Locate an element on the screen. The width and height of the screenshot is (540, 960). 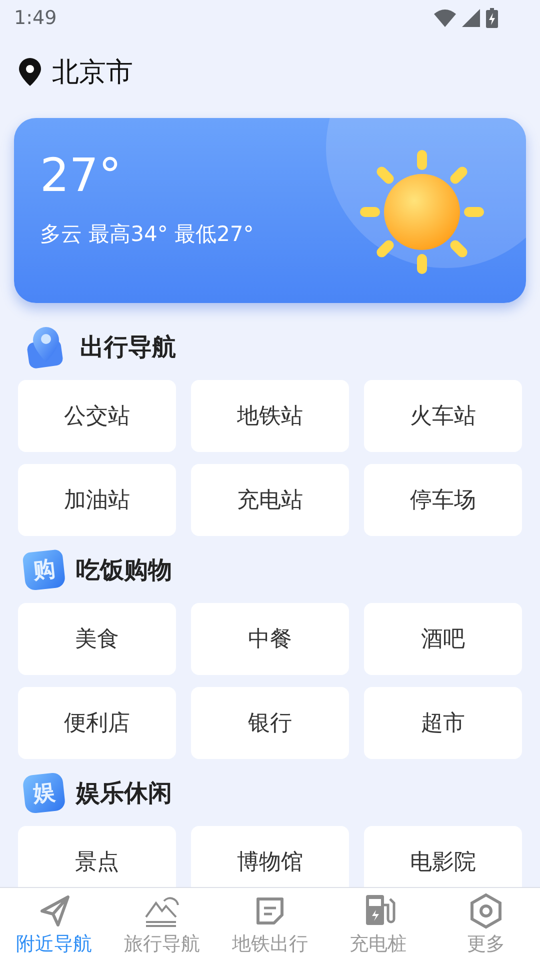
wifi-icon is located at coordinates (445, 18).